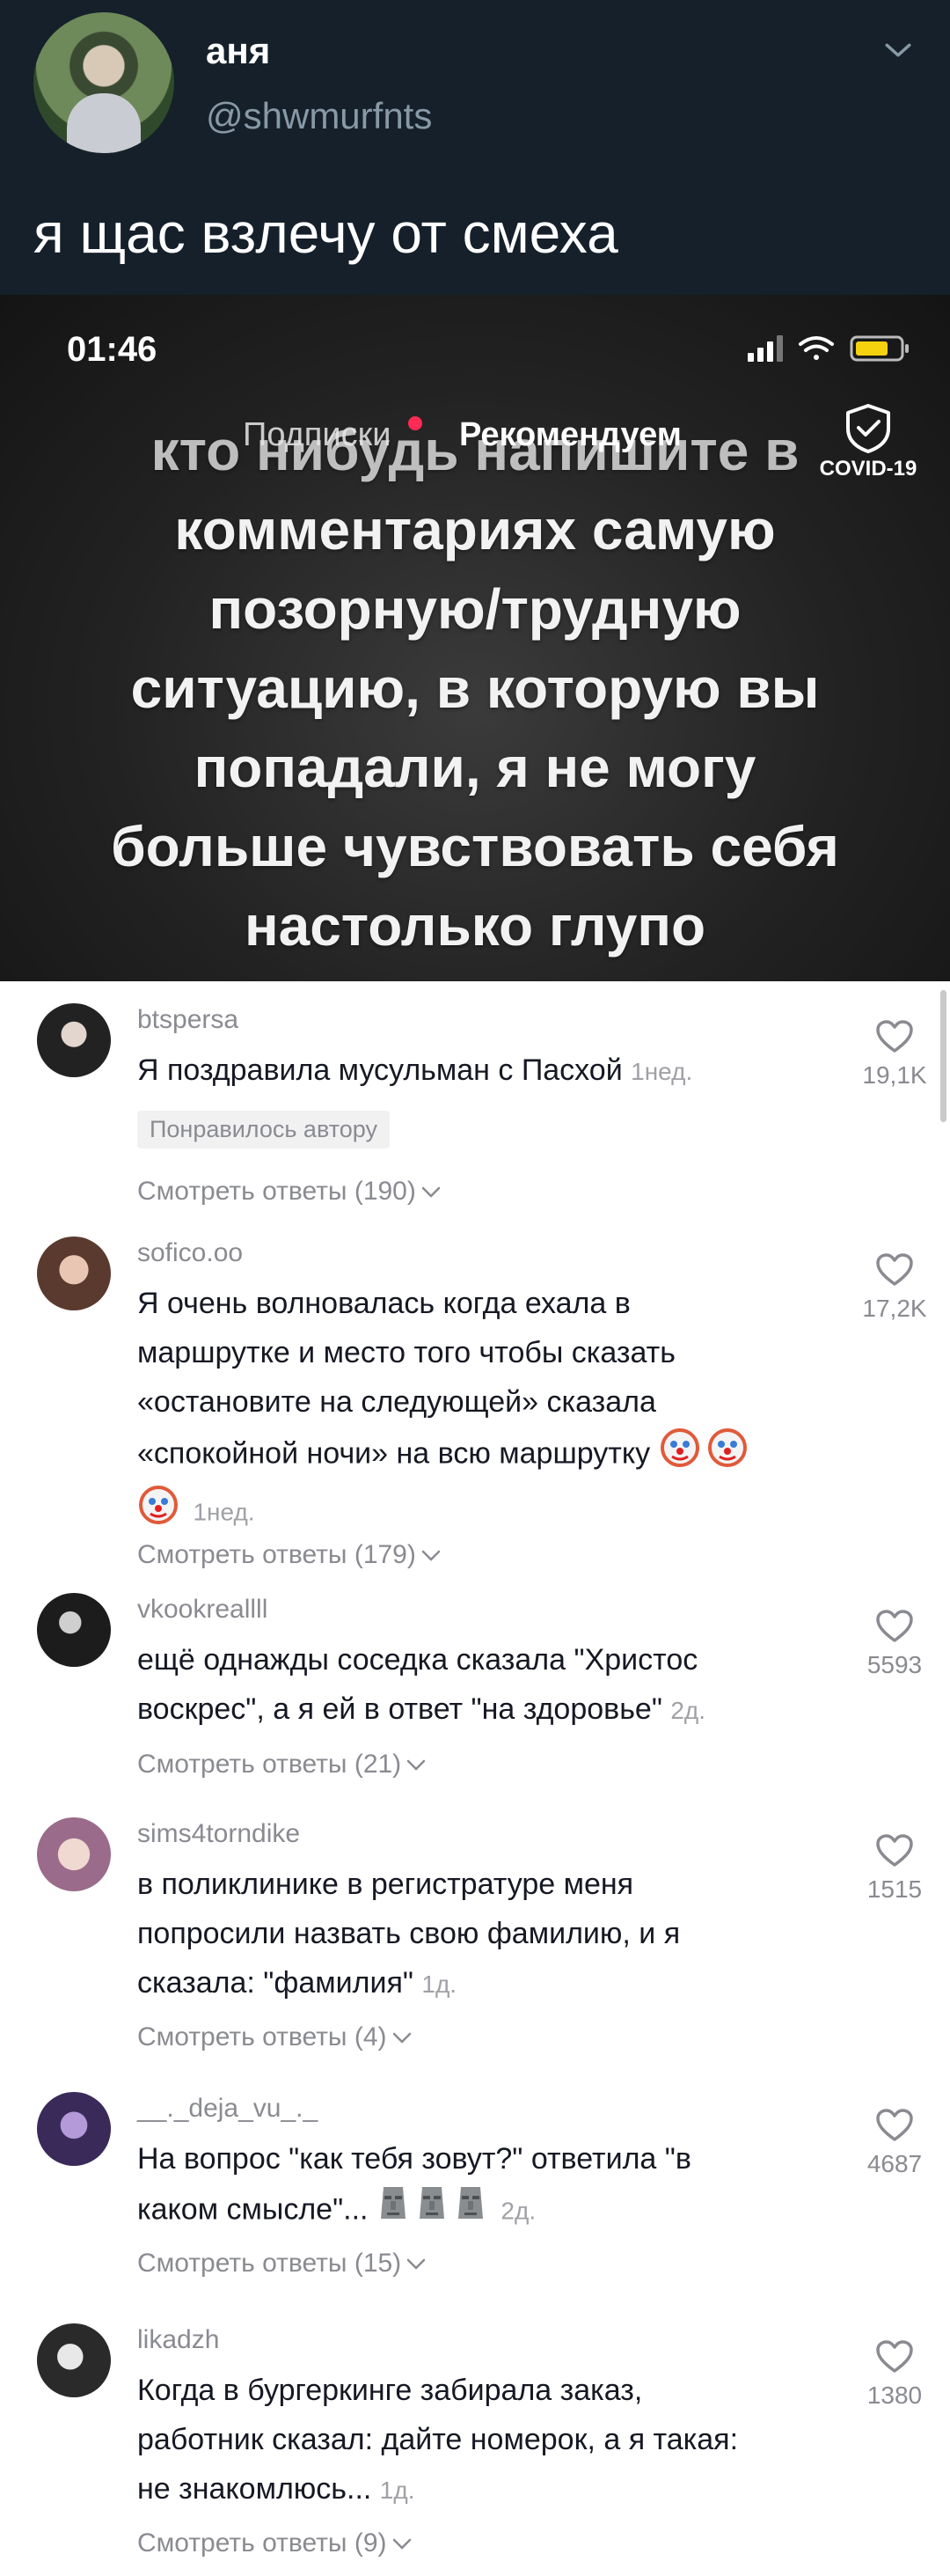 The height and width of the screenshot is (2576, 950). What do you see at coordinates (475, 926) in the screenshot?
I see `caption-line: настолько глупо` at bounding box center [475, 926].